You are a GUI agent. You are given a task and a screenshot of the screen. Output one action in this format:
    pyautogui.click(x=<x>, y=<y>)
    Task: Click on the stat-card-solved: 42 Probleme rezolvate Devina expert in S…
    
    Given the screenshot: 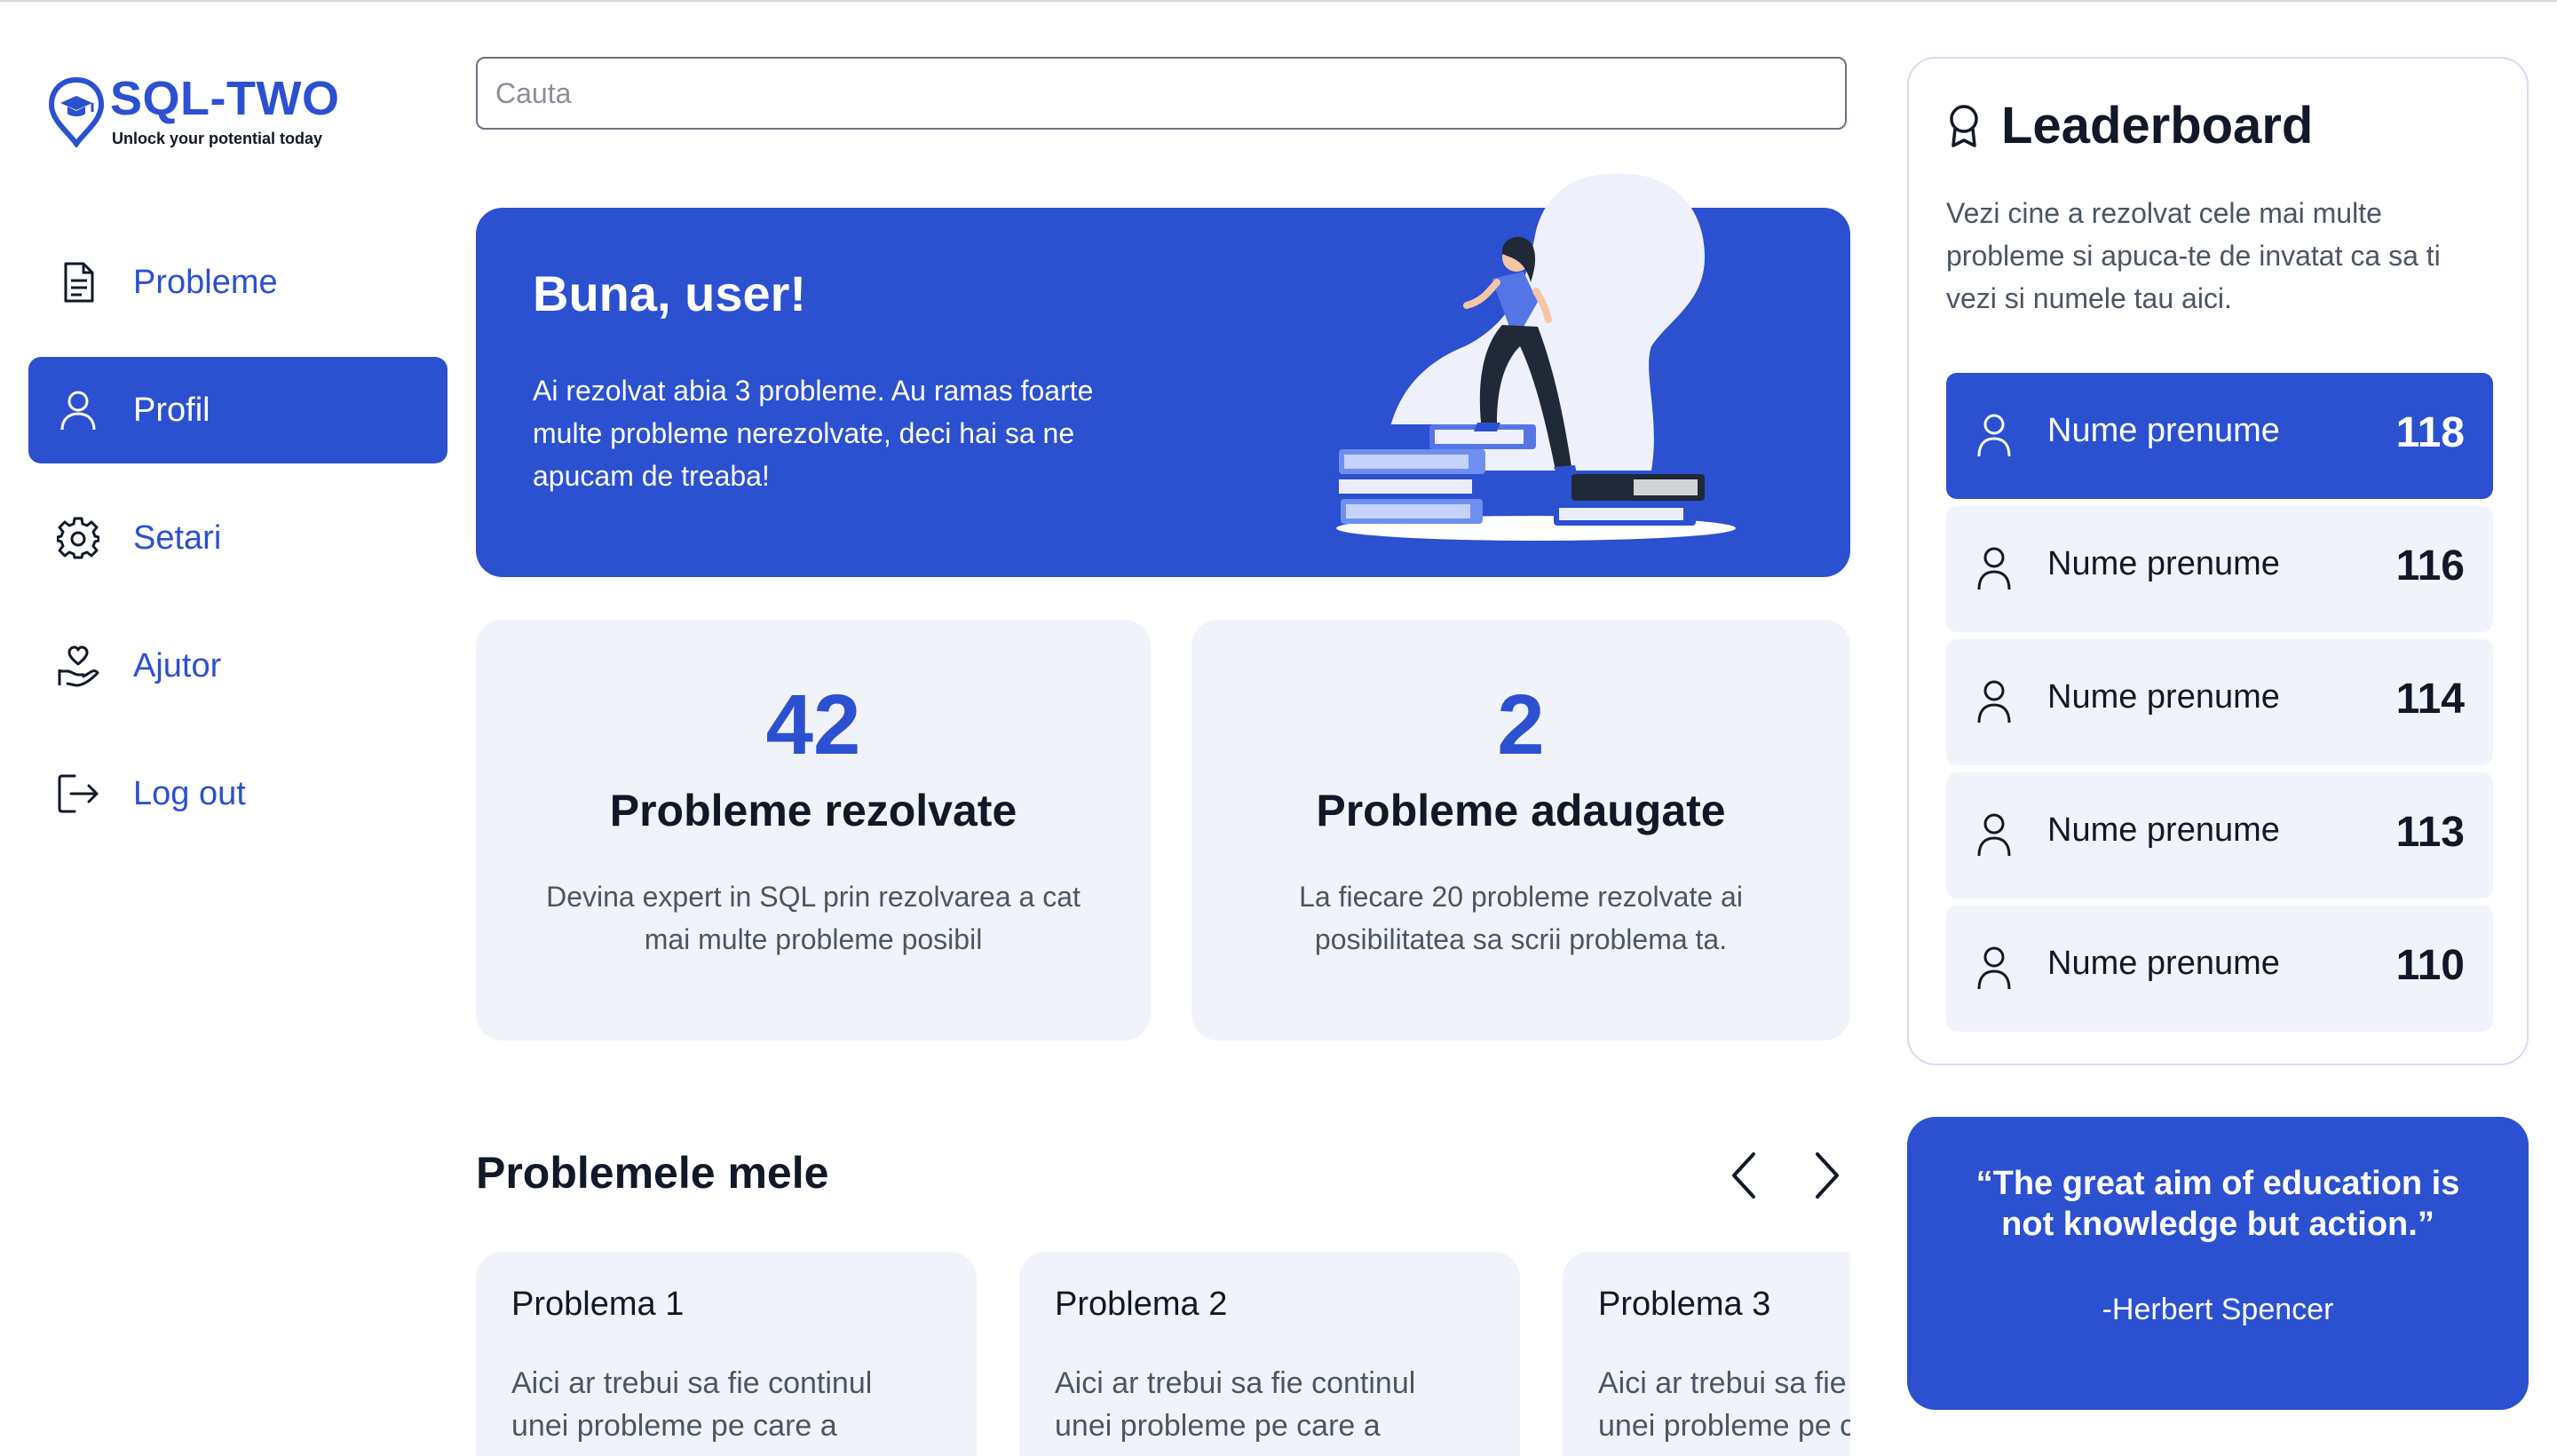 What is the action you would take?
    pyautogui.click(x=813, y=830)
    